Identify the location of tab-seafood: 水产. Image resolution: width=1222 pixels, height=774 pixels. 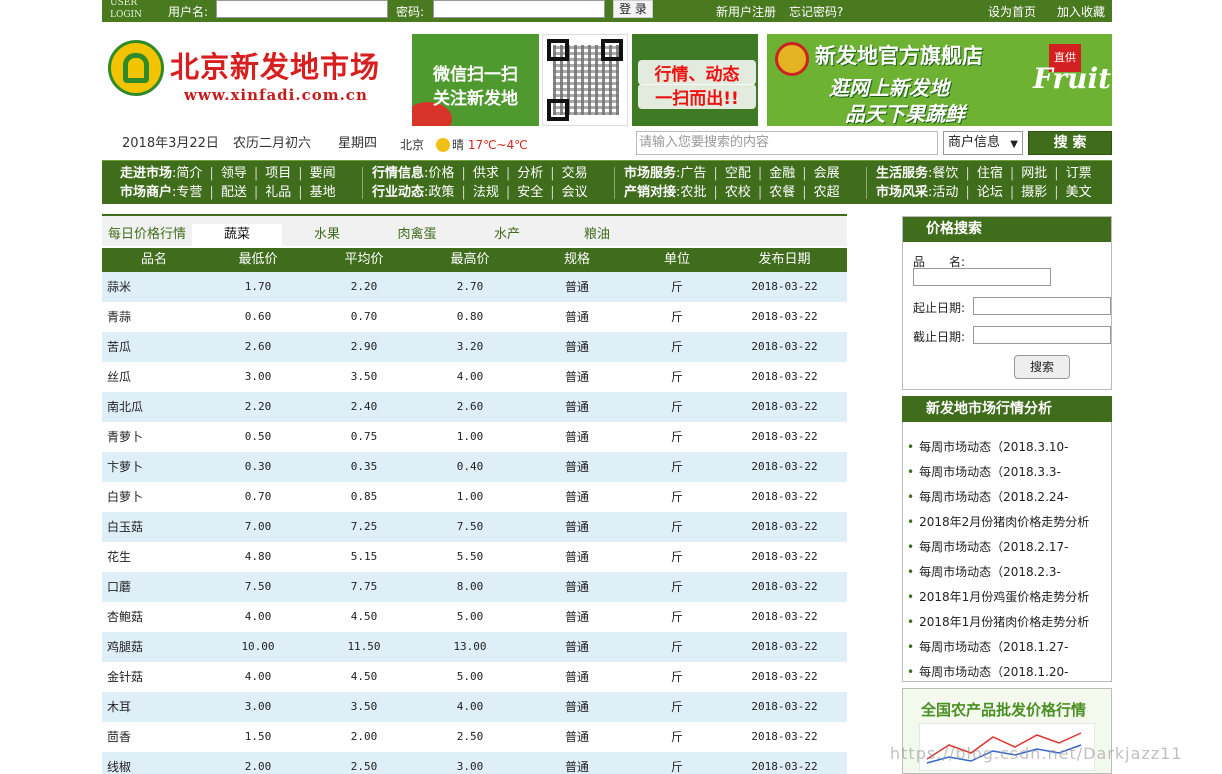
(507, 235).